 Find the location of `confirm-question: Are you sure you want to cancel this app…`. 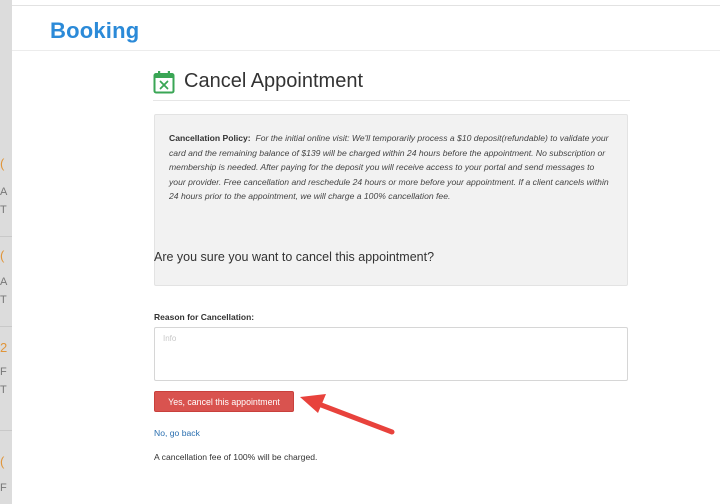

confirm-question: Are you sure you want to cancel this app… is located at coordinates (294, 257).